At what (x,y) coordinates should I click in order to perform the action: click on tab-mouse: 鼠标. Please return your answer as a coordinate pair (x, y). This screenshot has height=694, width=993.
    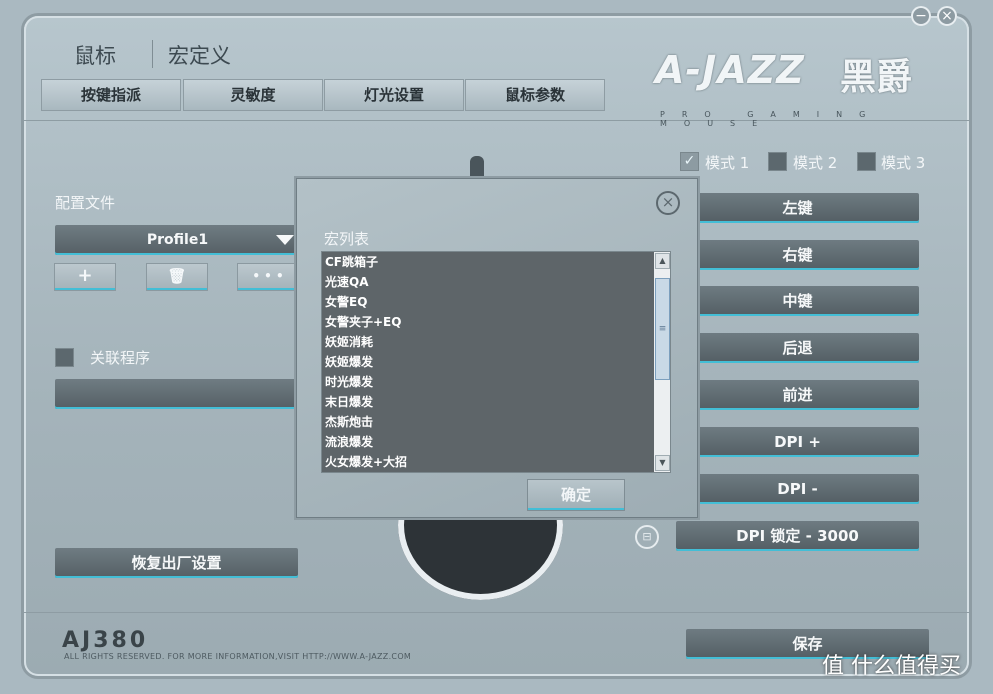
    Looking at the image, I should click on (95, 55).